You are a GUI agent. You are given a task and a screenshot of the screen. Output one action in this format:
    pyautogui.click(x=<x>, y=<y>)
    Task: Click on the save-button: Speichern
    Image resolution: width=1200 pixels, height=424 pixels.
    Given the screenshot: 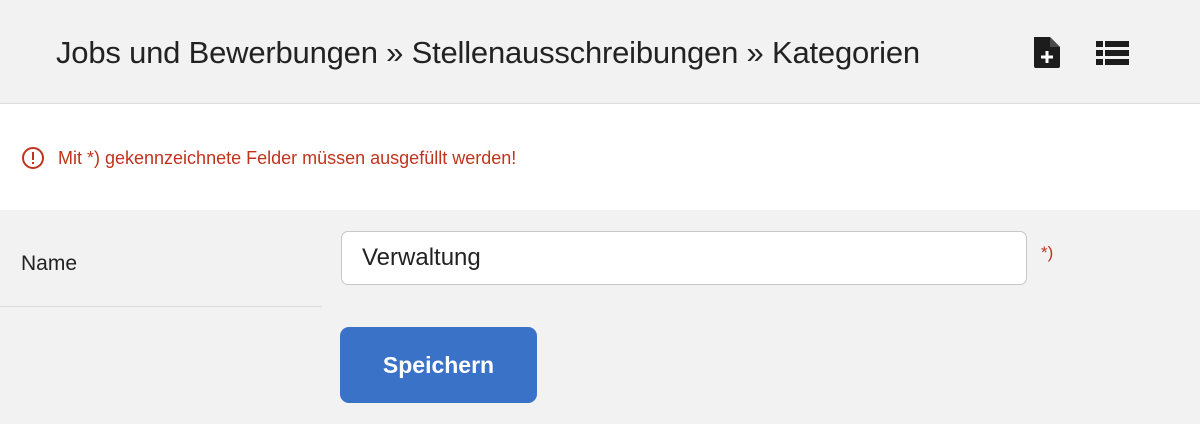 What is the action you would take?
    pyautogui.click(x=438, y=365)
    